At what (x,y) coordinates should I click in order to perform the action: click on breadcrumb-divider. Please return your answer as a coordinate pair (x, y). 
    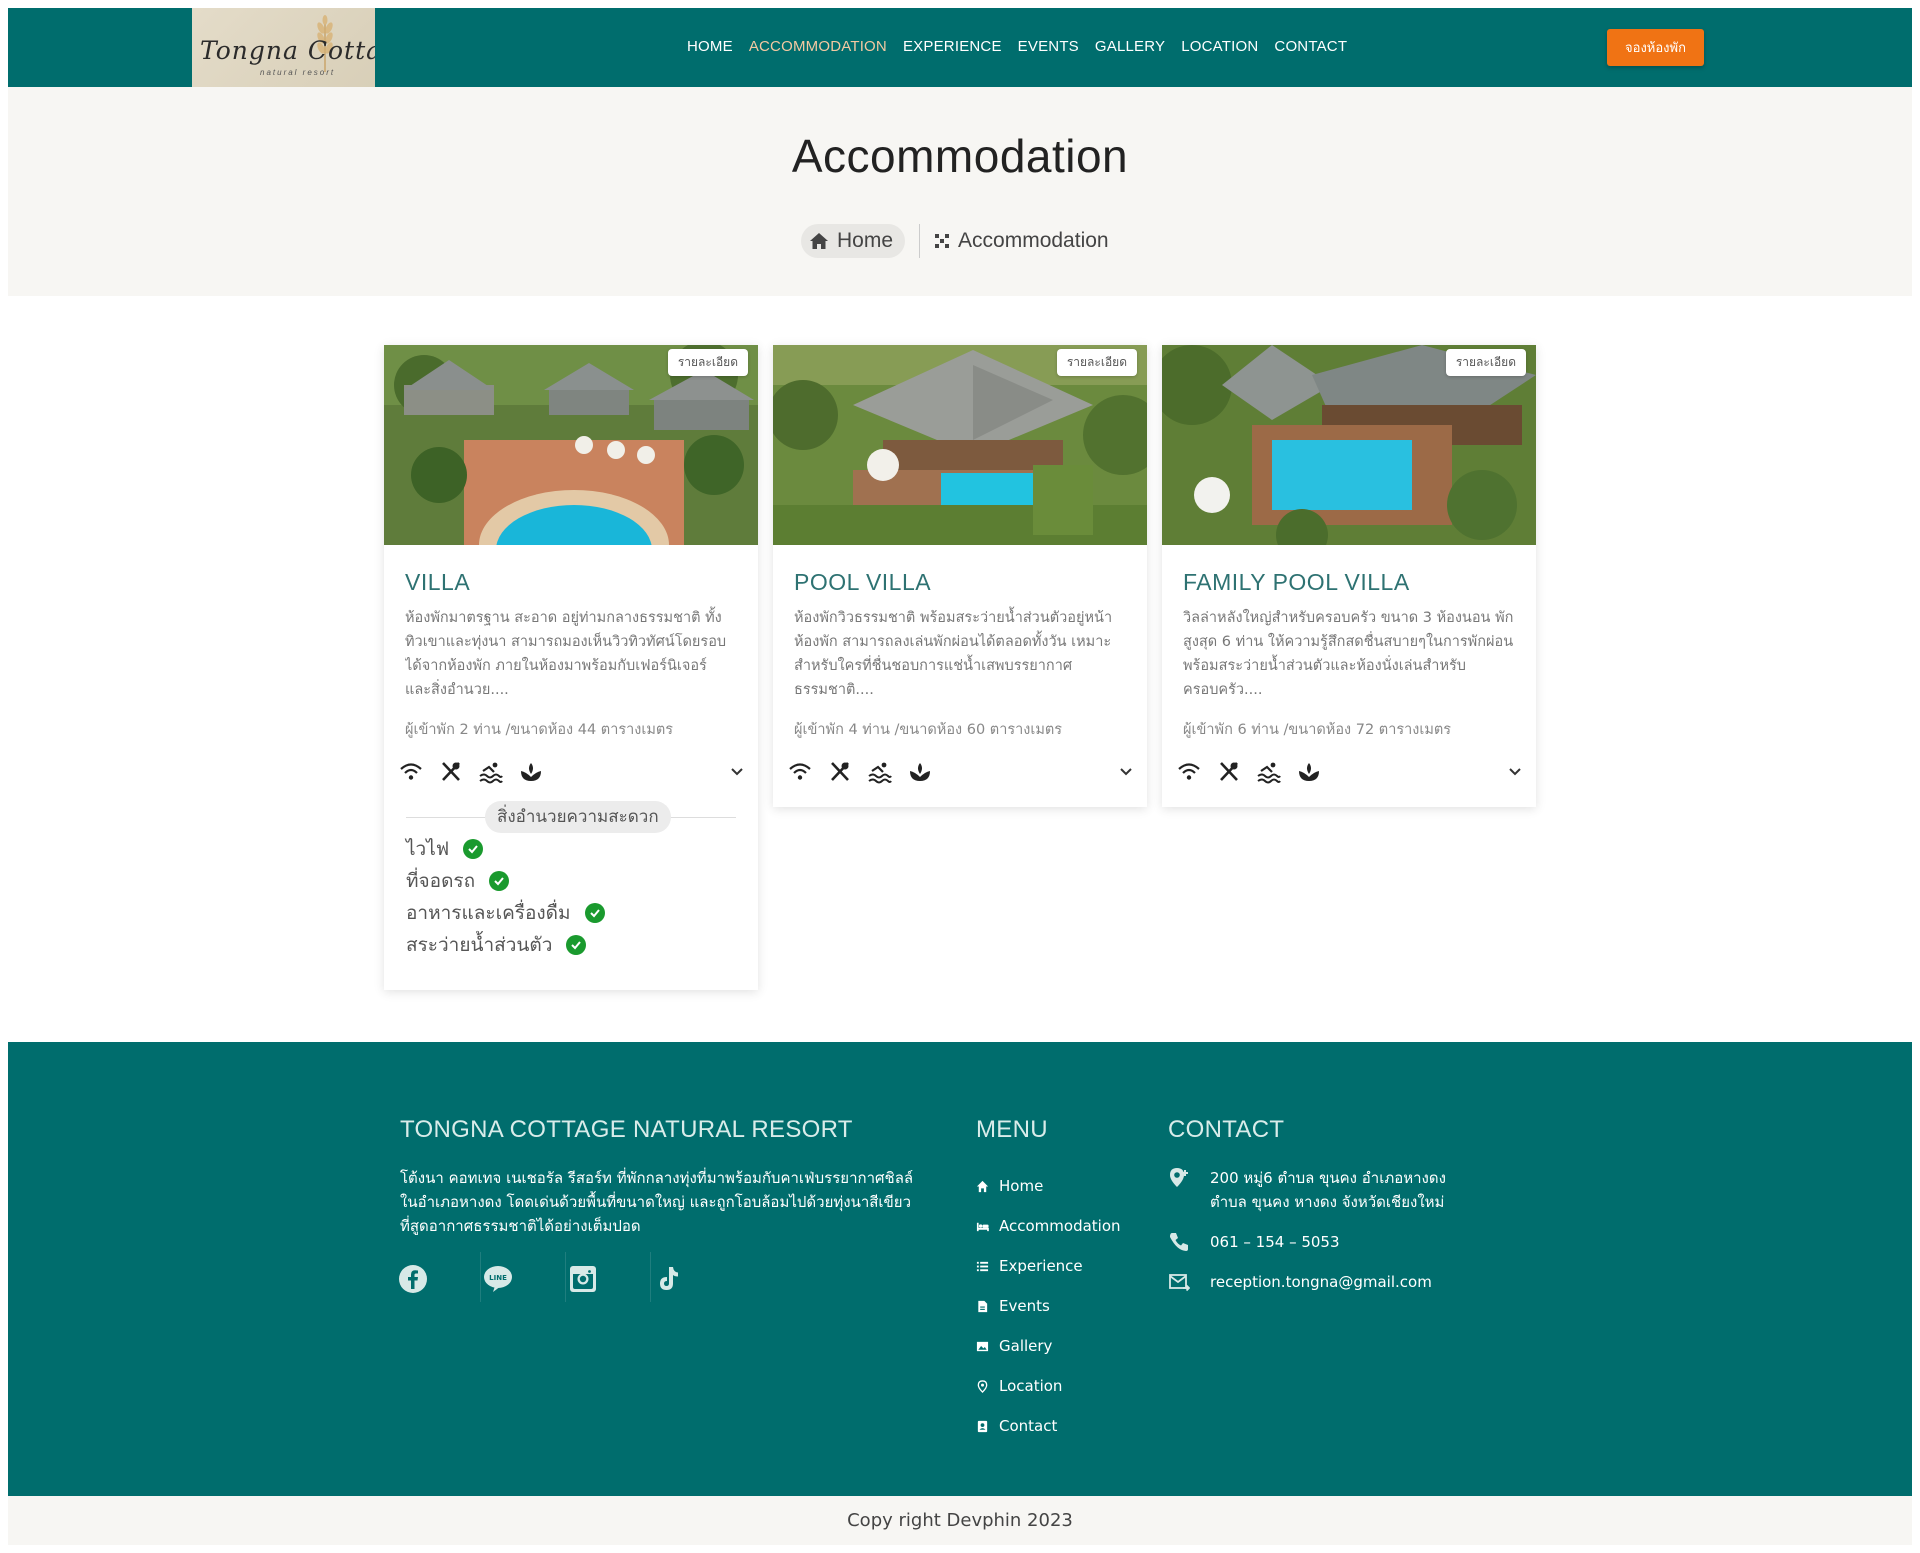
    Looking at the image, I should click on (920, 241).